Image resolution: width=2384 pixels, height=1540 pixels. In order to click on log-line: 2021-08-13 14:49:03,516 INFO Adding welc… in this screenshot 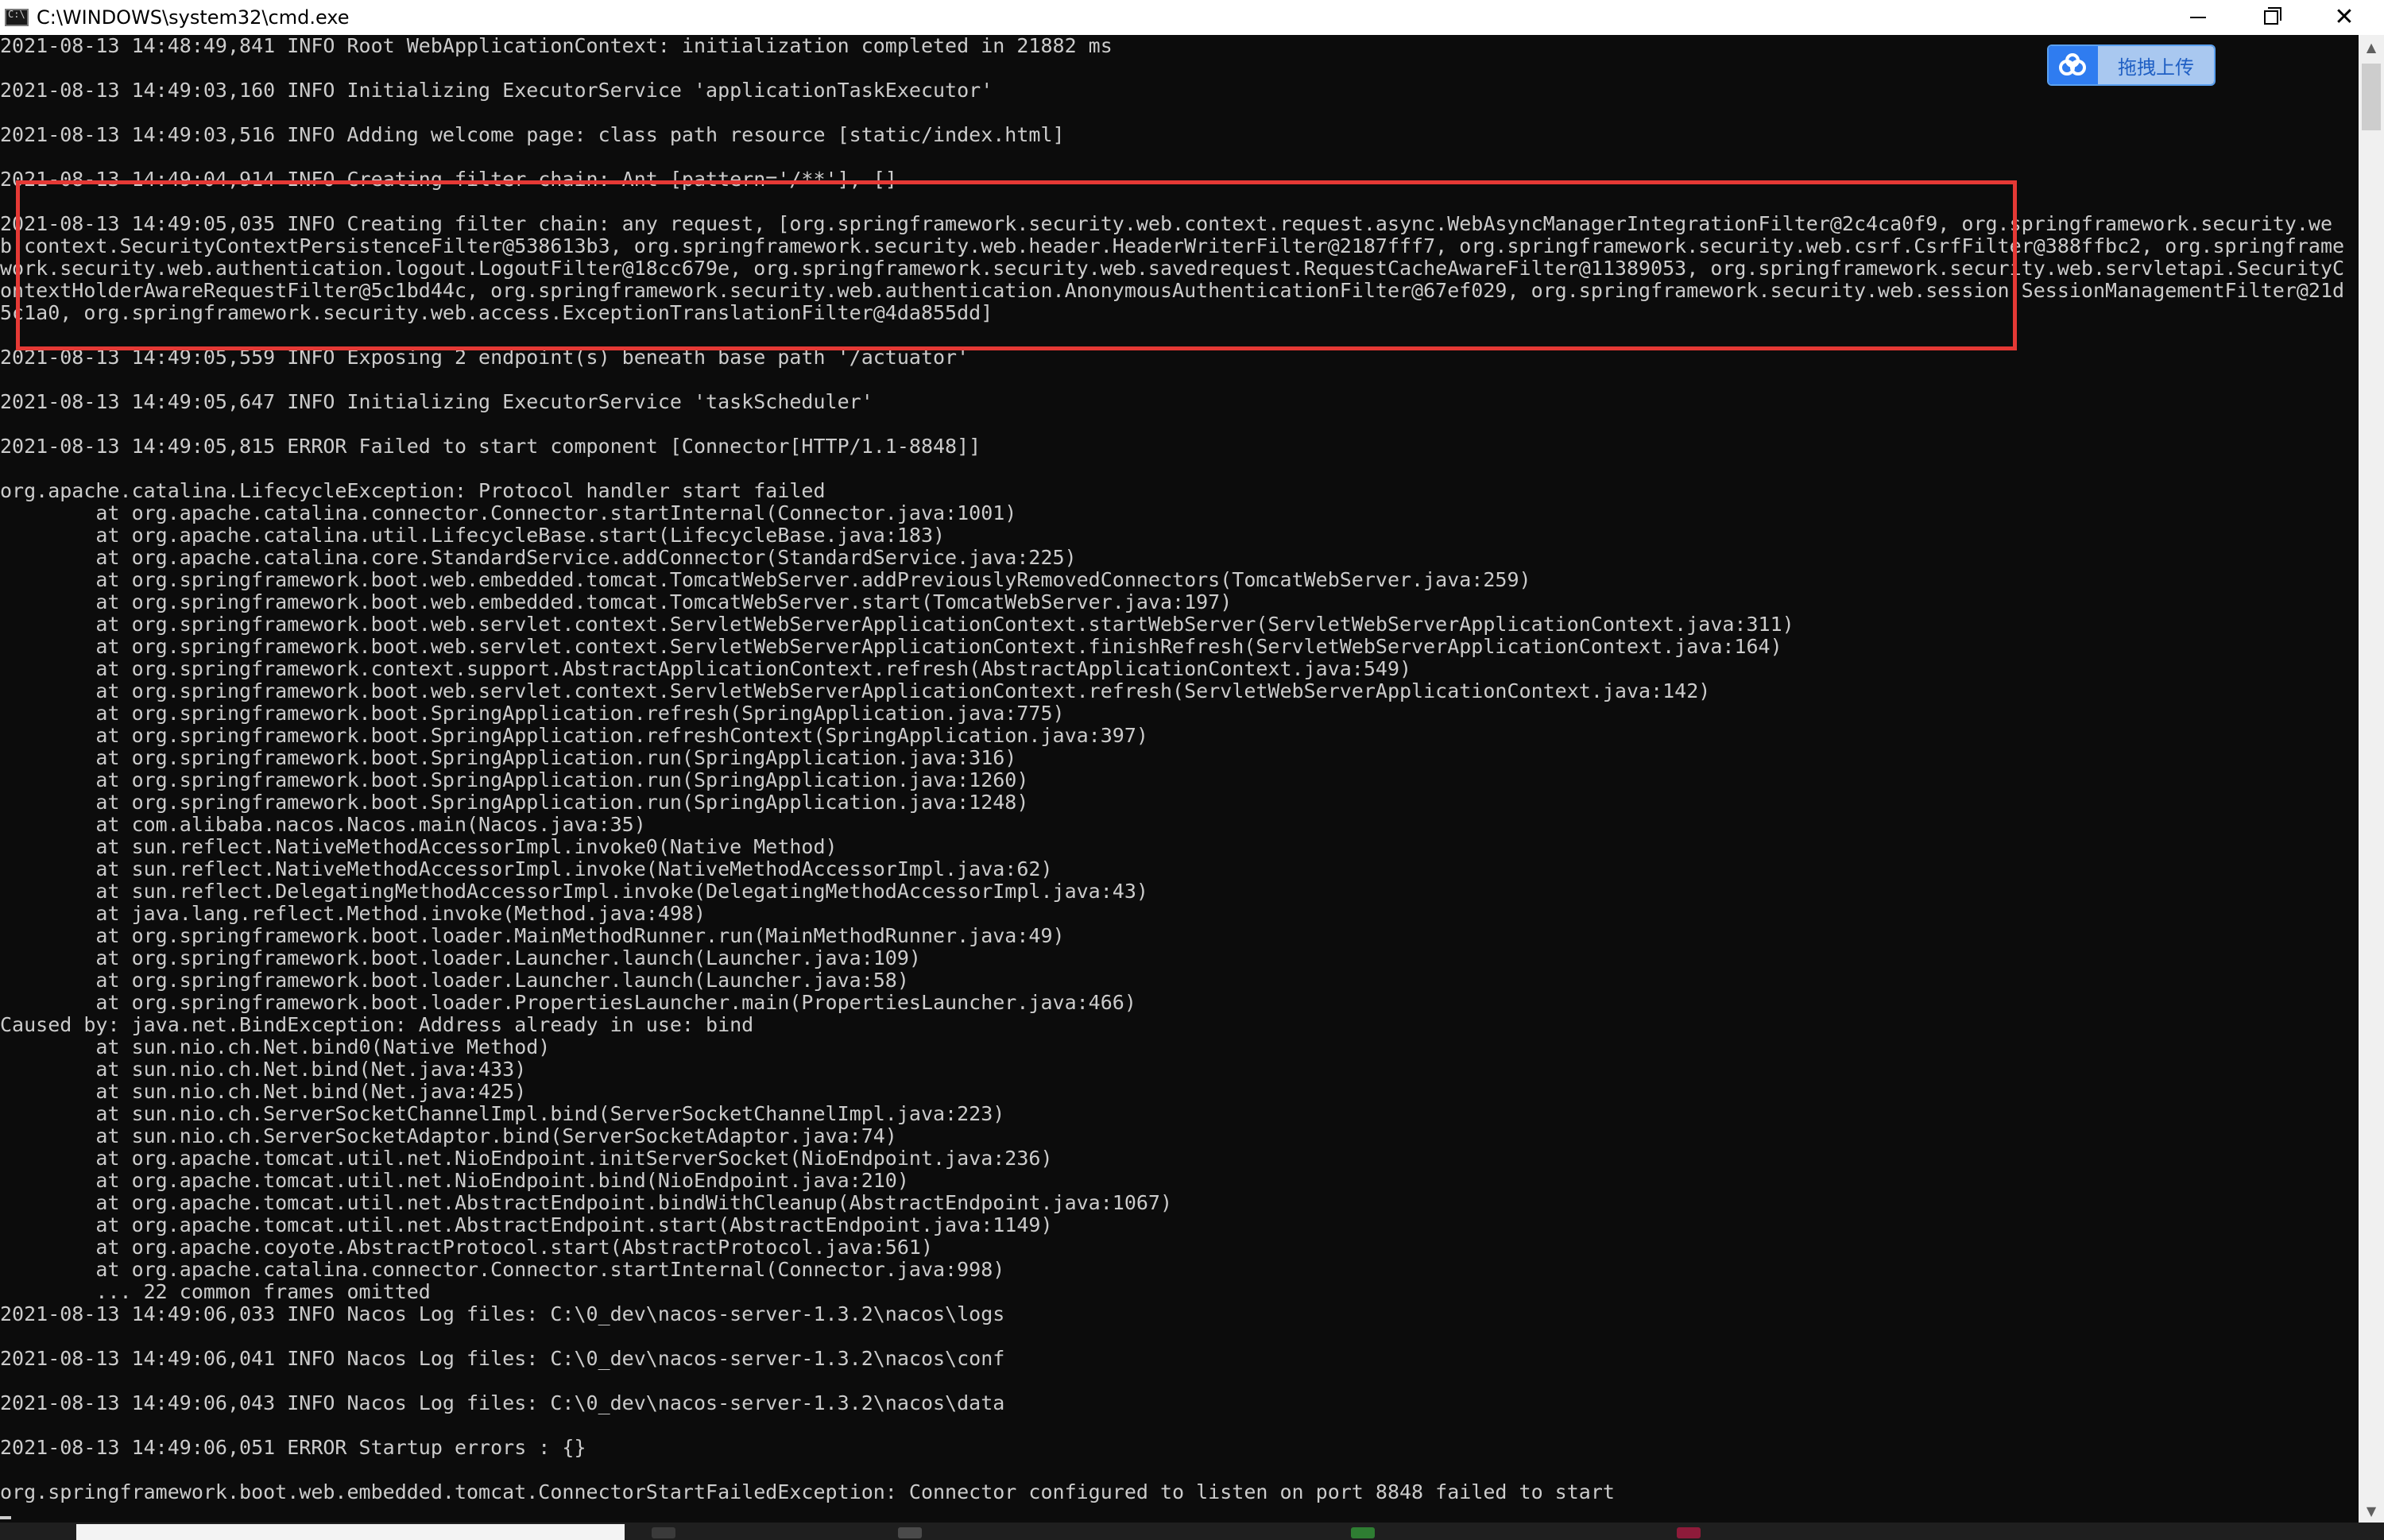, I will do `click(532, 134)`.